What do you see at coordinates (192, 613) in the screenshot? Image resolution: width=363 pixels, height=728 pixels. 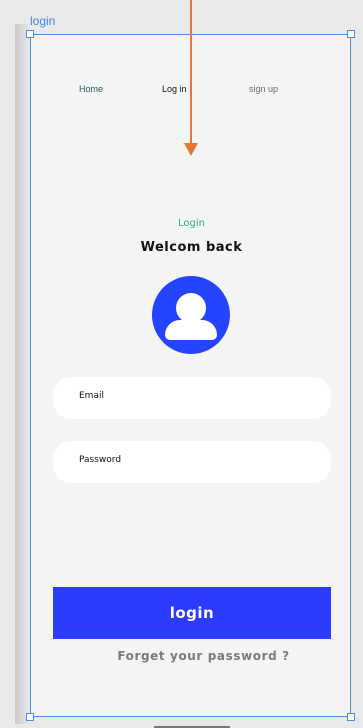 I see `login-button: login` at bounding box center [192, 613].